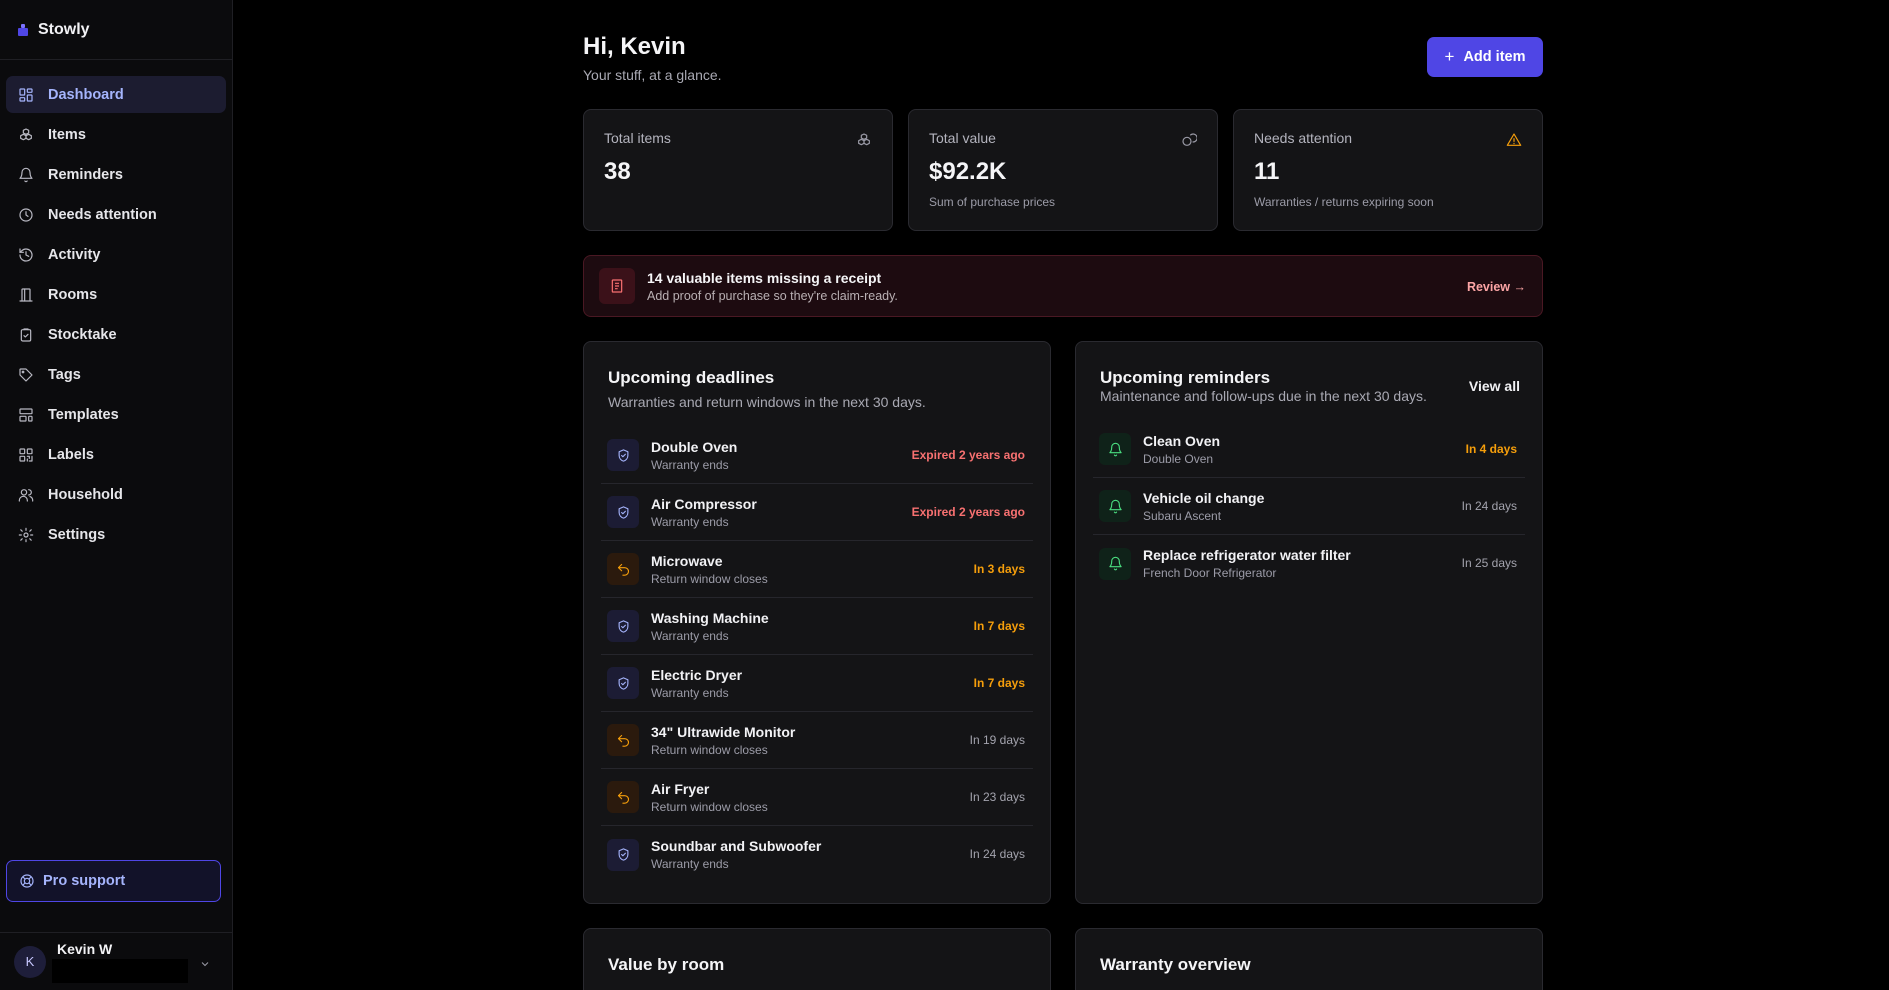 Image resolution: width=1889 pixels, height=990 pixels. I want to click on qr-code-icon, so click(26, 455).